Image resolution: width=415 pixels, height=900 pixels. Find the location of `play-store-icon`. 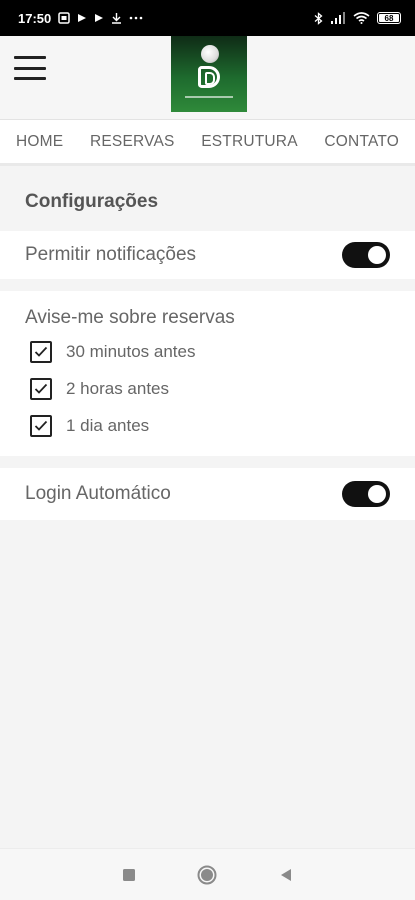

play-store-icon is located at coordinates (82, 18).